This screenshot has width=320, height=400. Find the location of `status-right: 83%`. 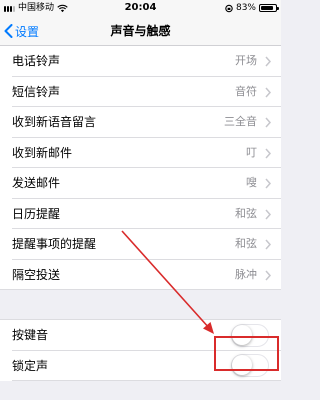

status-right: 83% is located at coordinates (252, 8).